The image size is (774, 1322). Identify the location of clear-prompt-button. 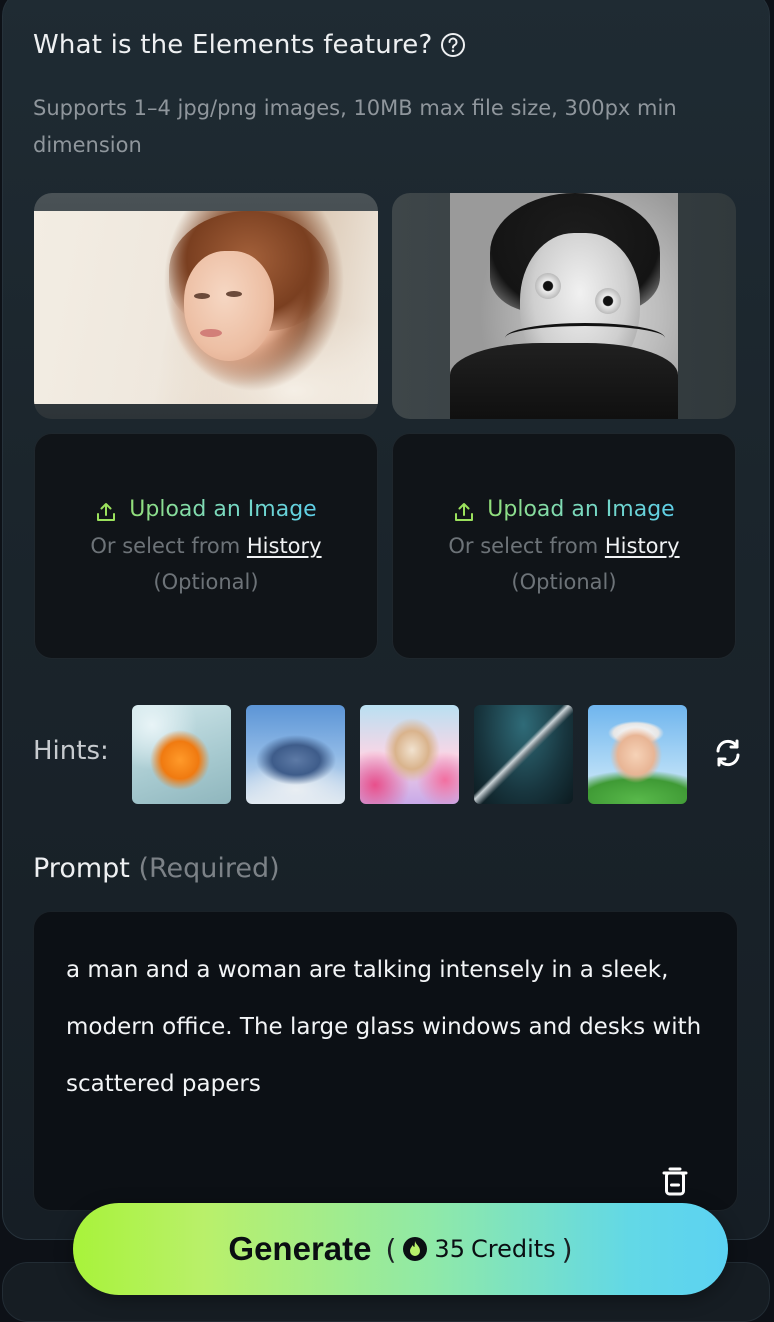
(675, 1181).